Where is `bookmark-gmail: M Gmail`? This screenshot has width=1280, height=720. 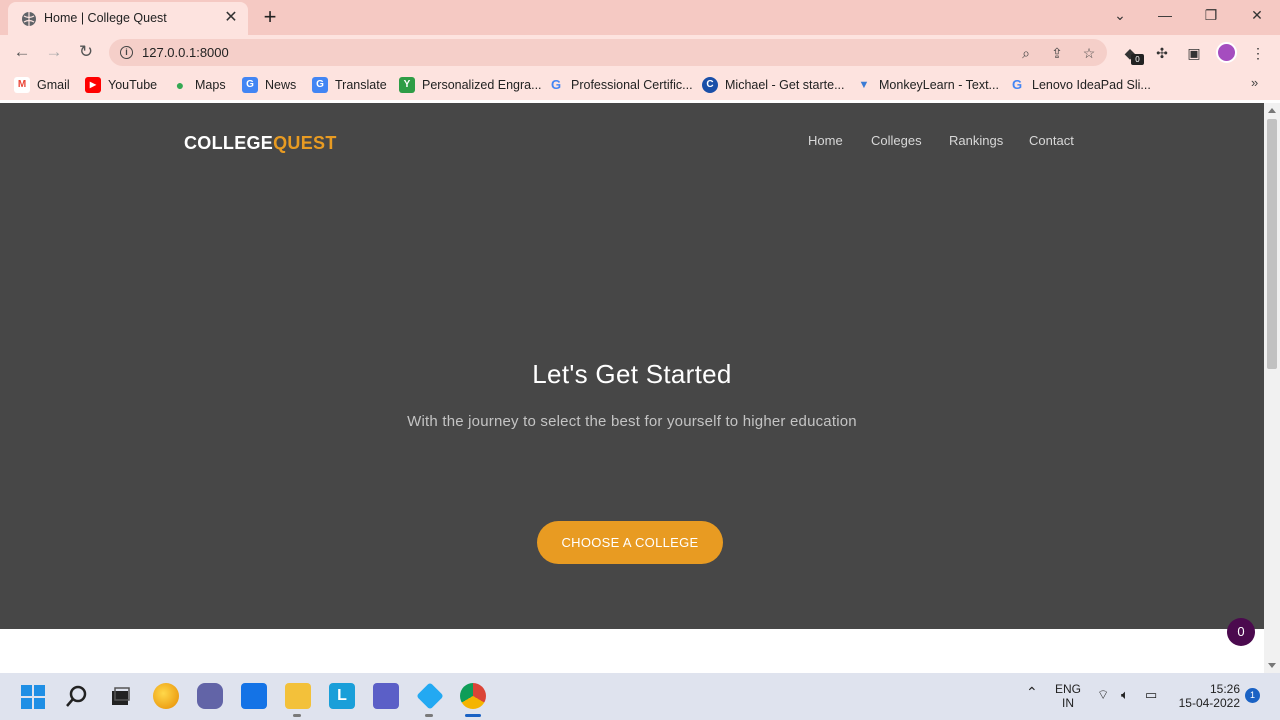
bookmark-gmail: M Gmail is located at coordinates (42, 85).